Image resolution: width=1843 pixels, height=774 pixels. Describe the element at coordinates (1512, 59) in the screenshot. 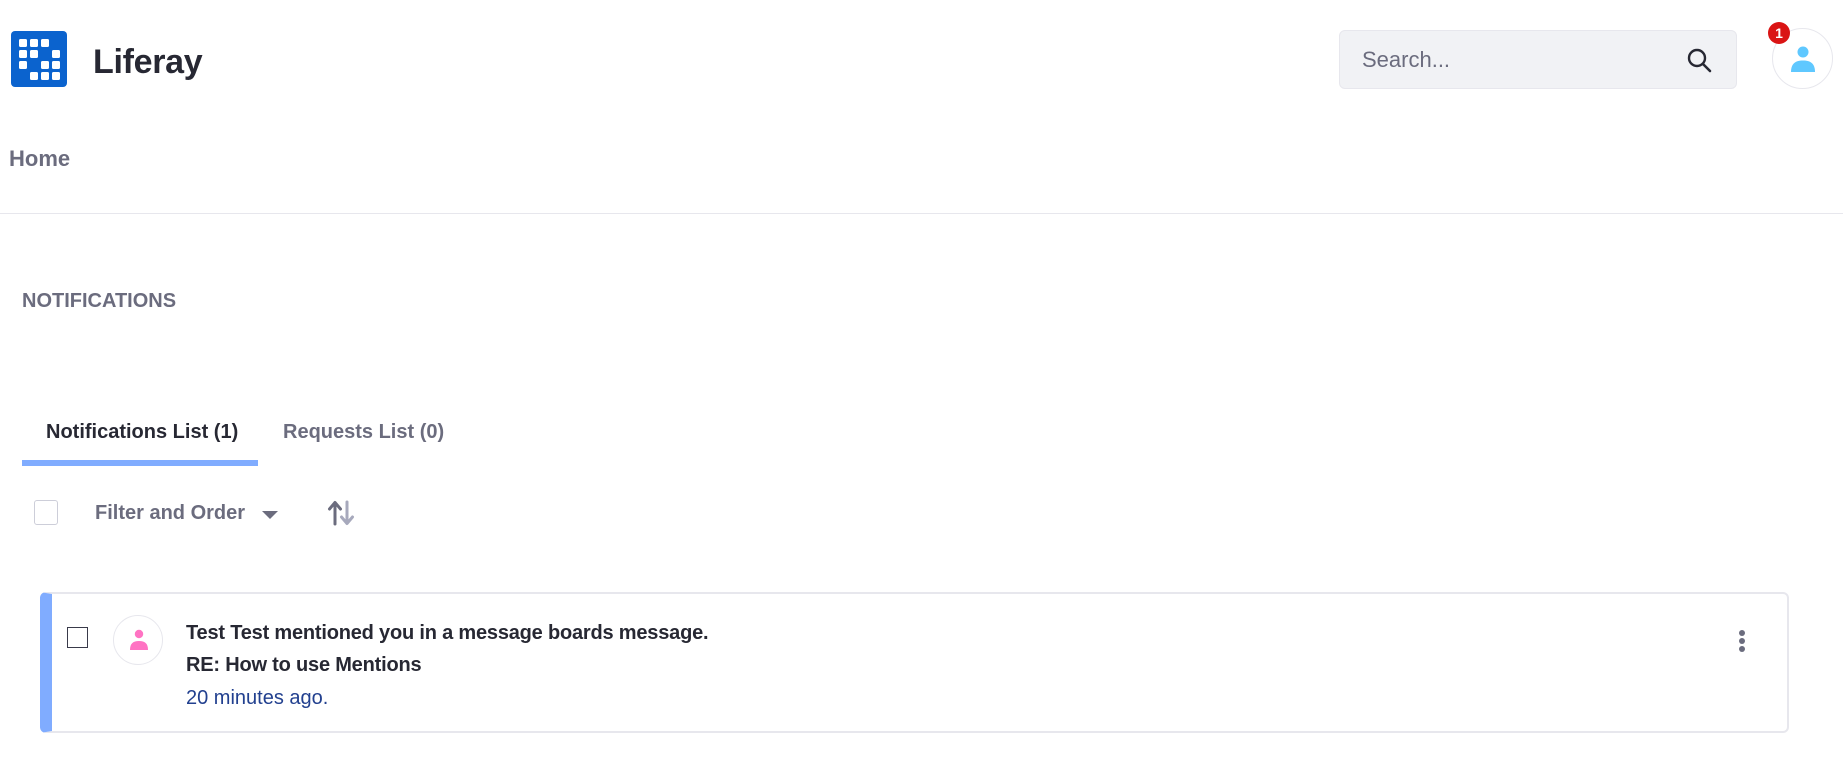

I see `search-input` at that location.